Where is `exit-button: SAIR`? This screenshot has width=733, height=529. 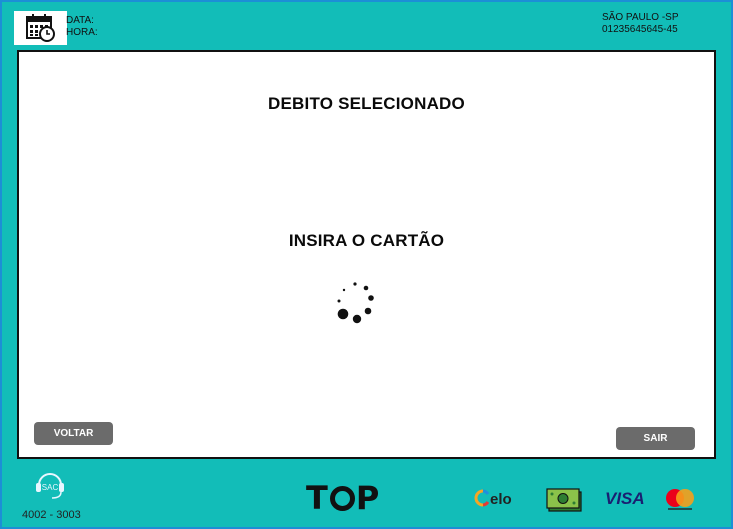 exit-button: SAIR is located at coordinates (655, 438).